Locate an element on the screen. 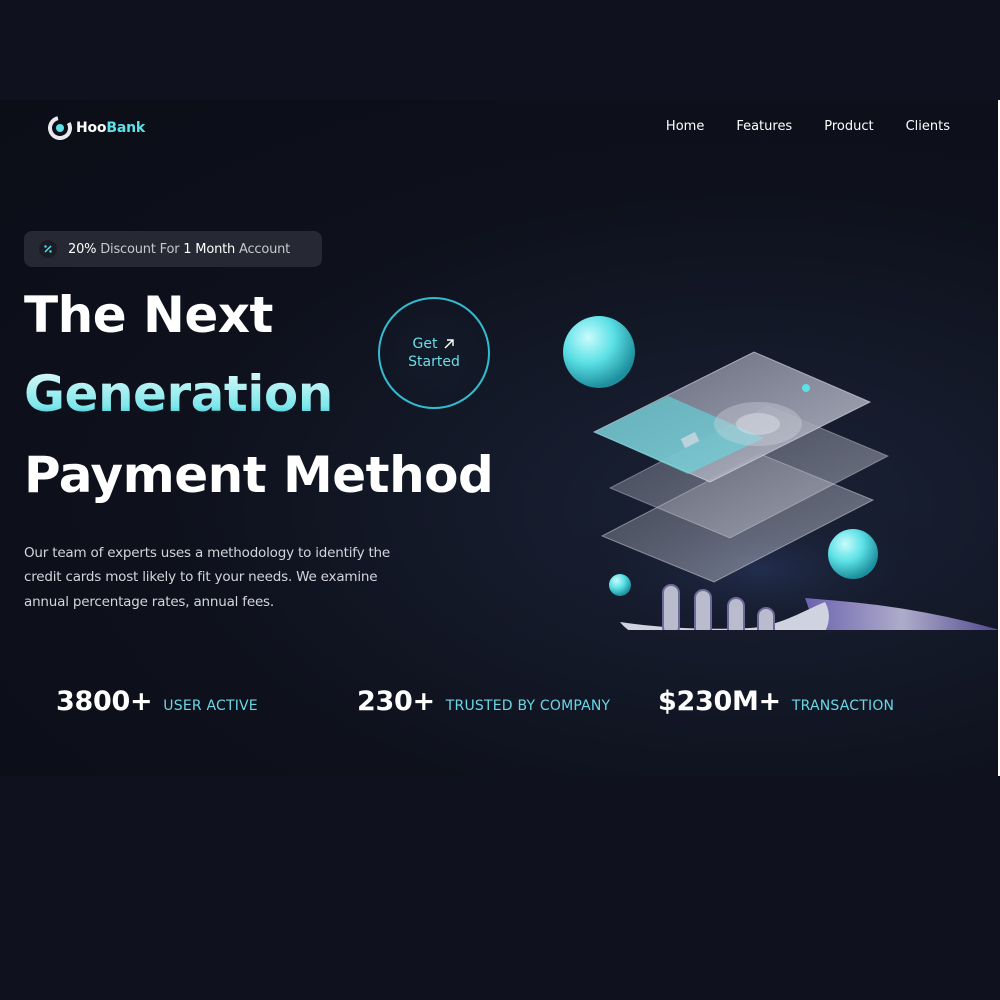 The image size is (1000, 1000). brand-name: HooBank is located at coordinates (110, 128).